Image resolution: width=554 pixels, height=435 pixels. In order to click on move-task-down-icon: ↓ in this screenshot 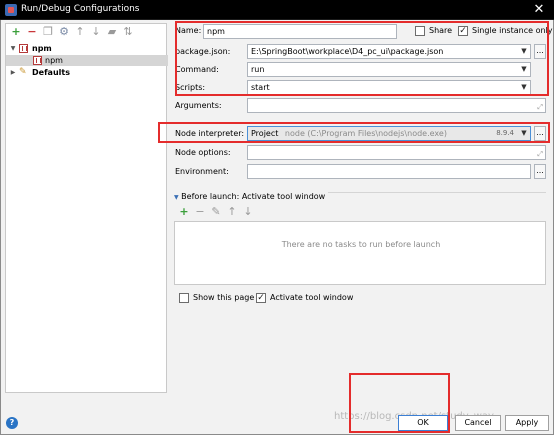, I will do `click(248, 212)`.